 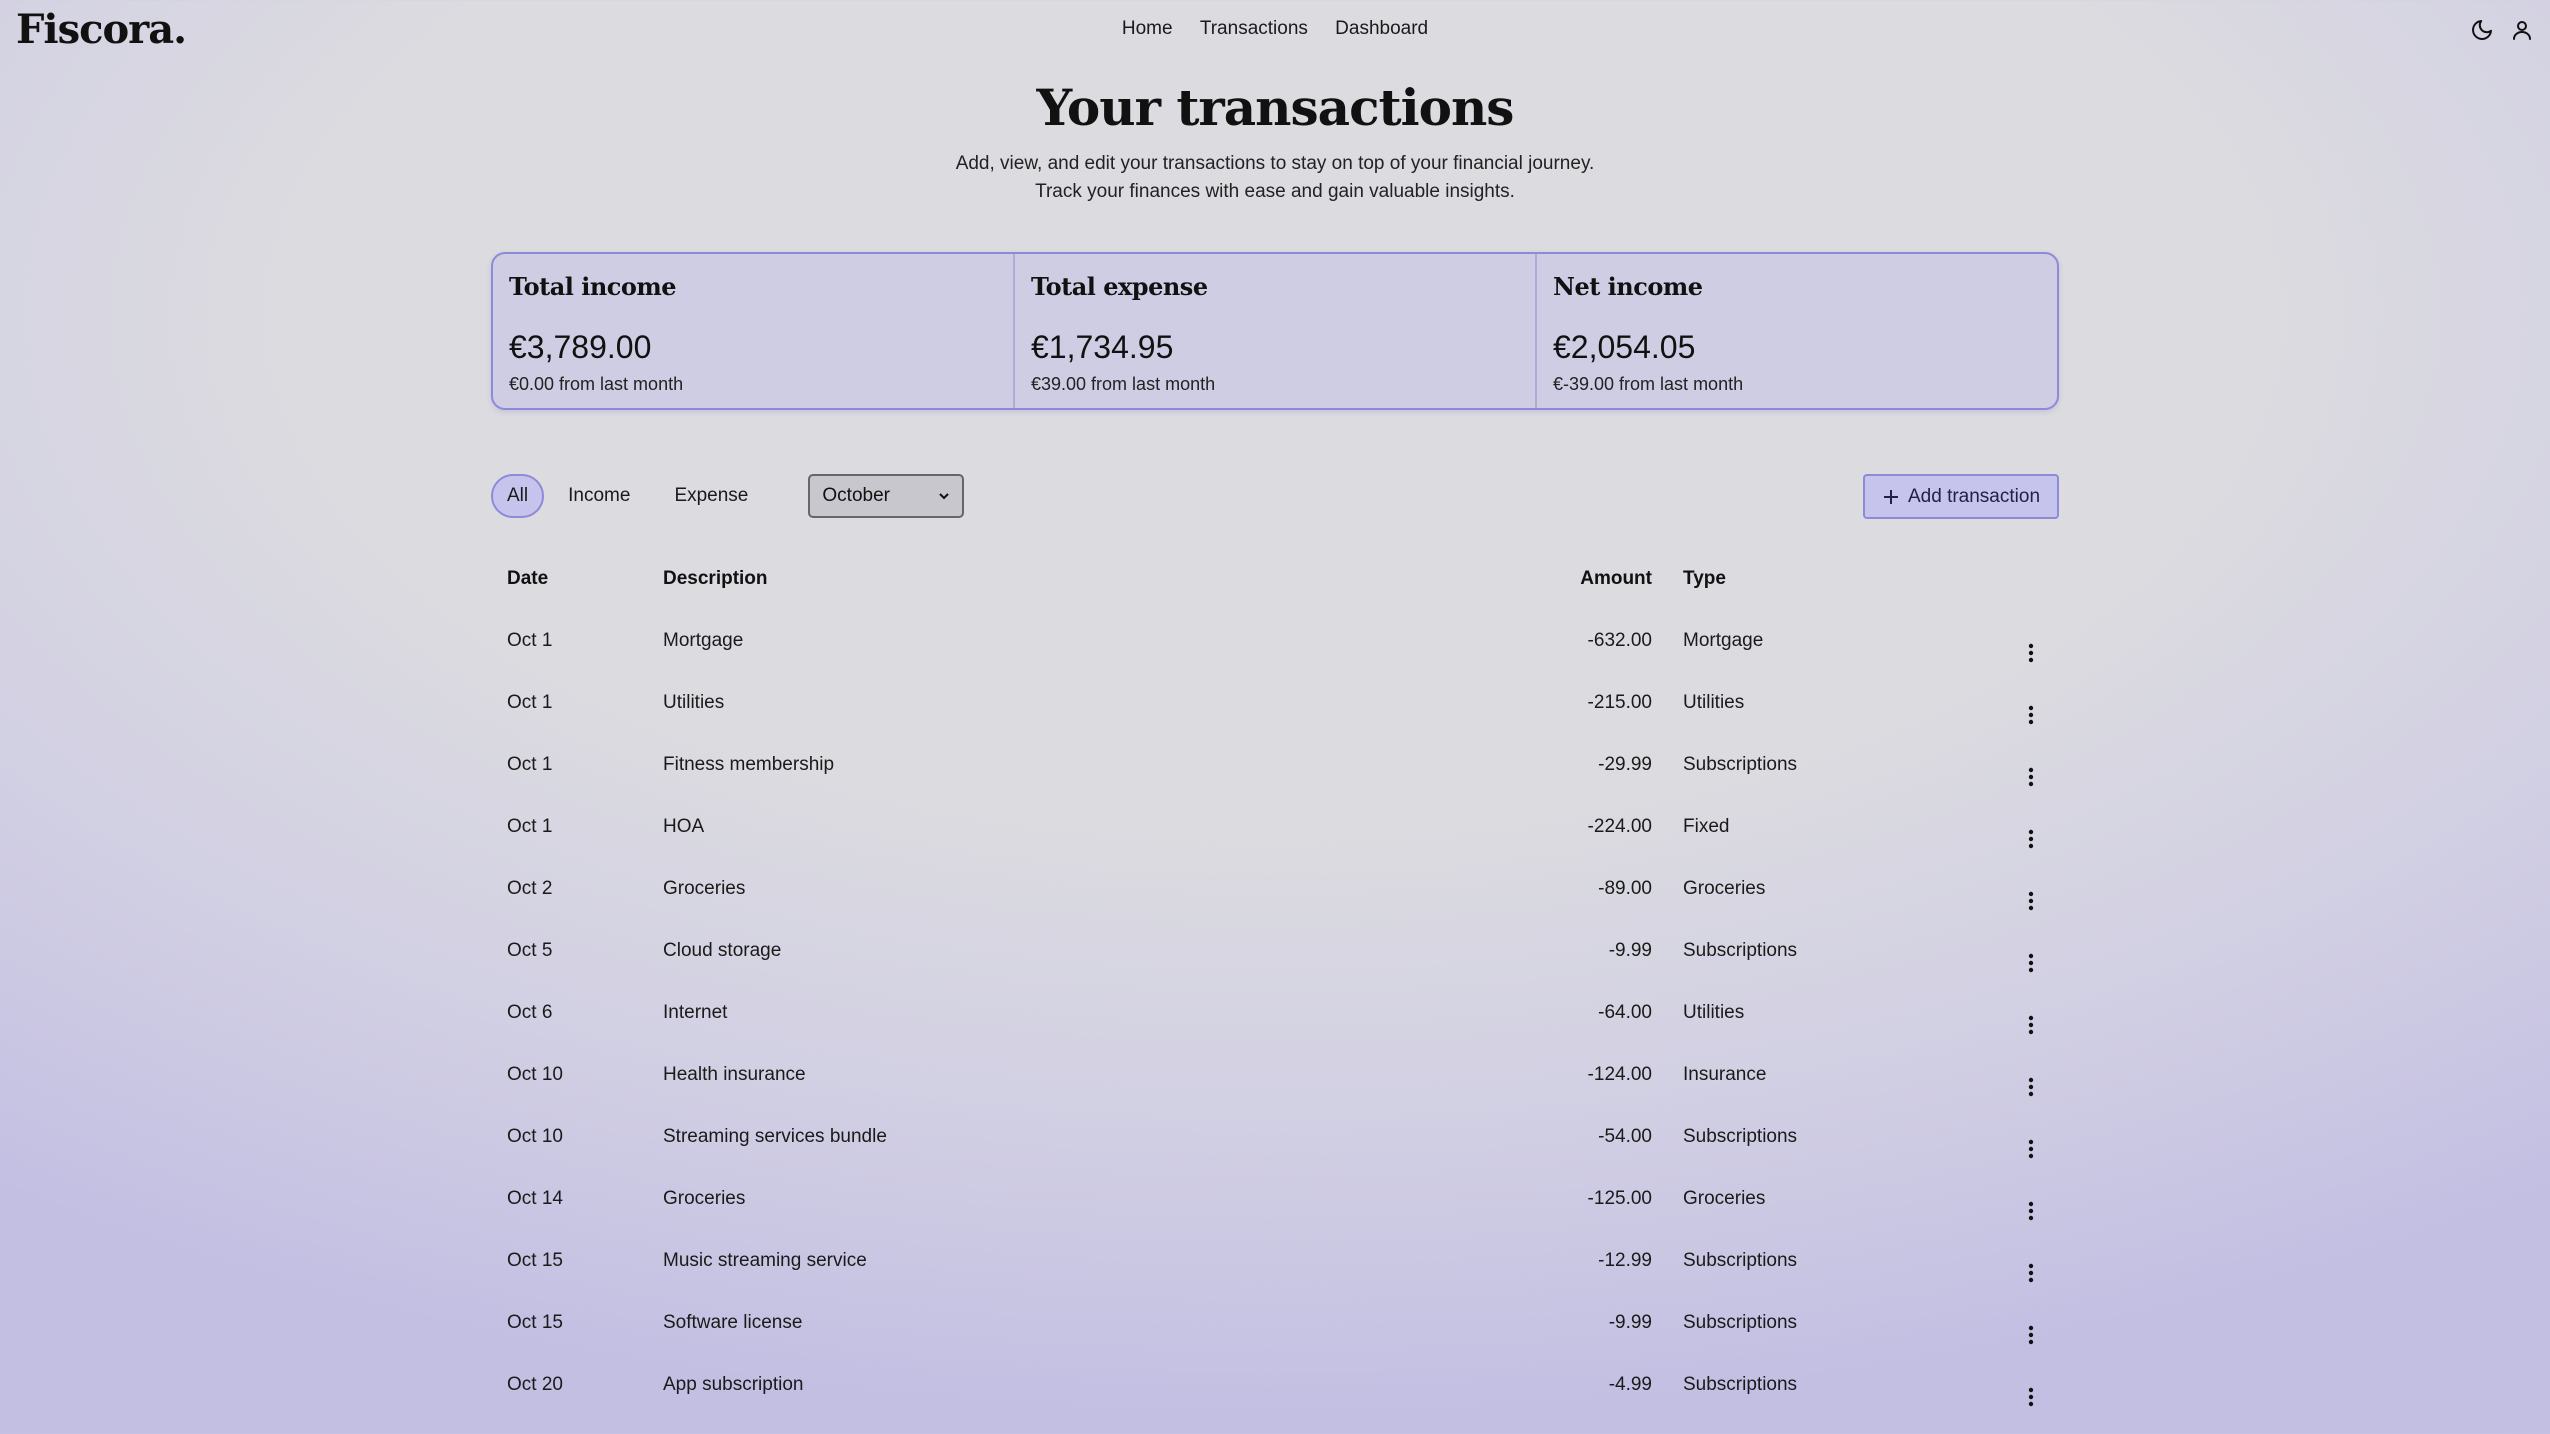 I want to click on add-transaction-label: Add transaction, so click(x=1974, y=496).